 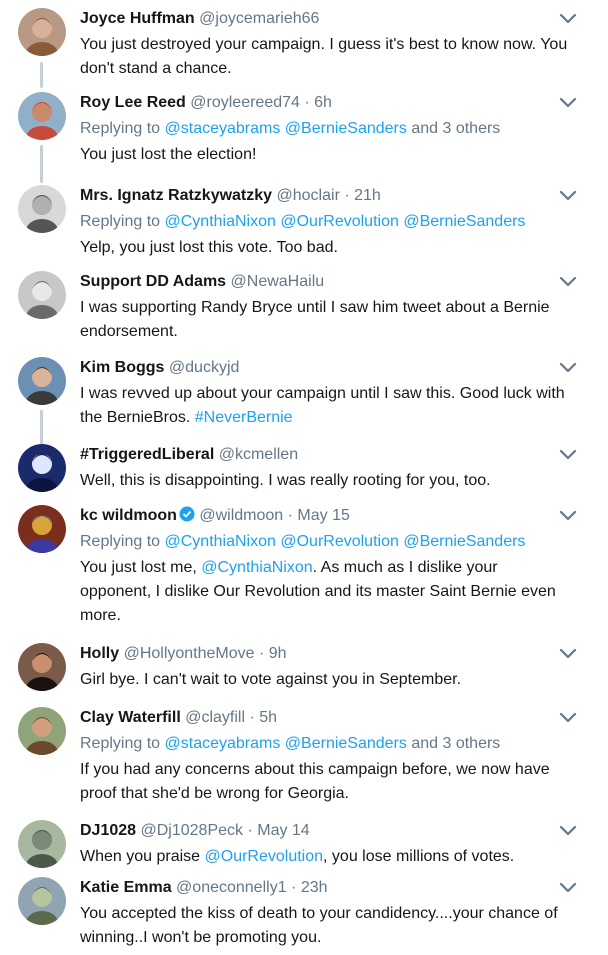 What do you see at coordinates (192, 830) in the screenshot?
I see `username: @Dj1028Peck` at bounding box center [192, 830].